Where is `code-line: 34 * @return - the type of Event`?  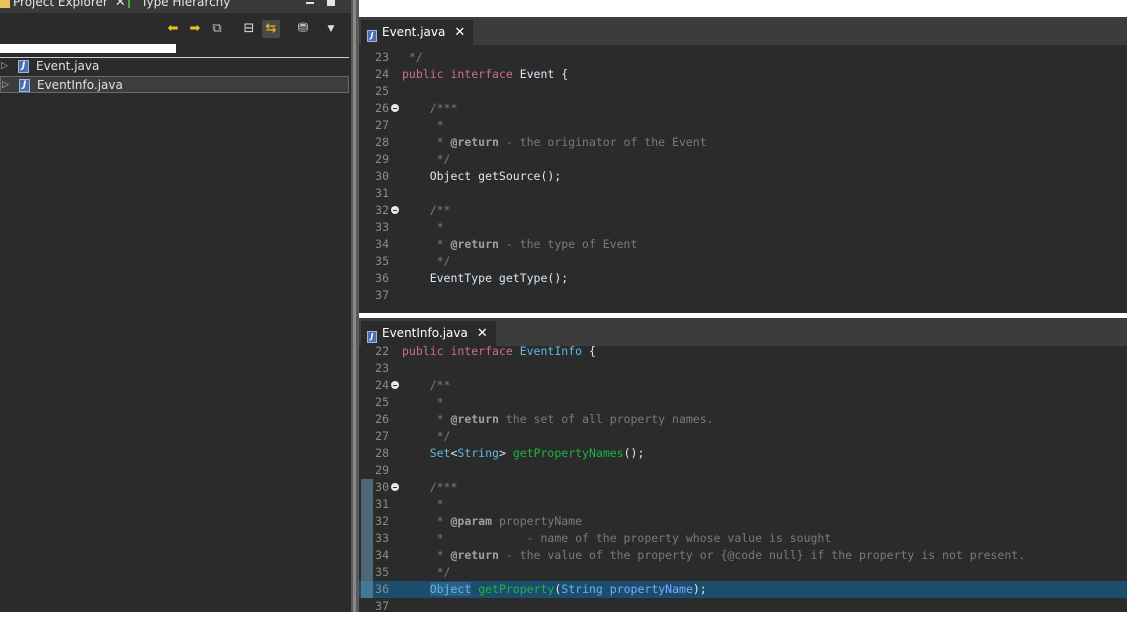 code-line: 34 * @return - the type of Event is located at coordinates (743, 244).